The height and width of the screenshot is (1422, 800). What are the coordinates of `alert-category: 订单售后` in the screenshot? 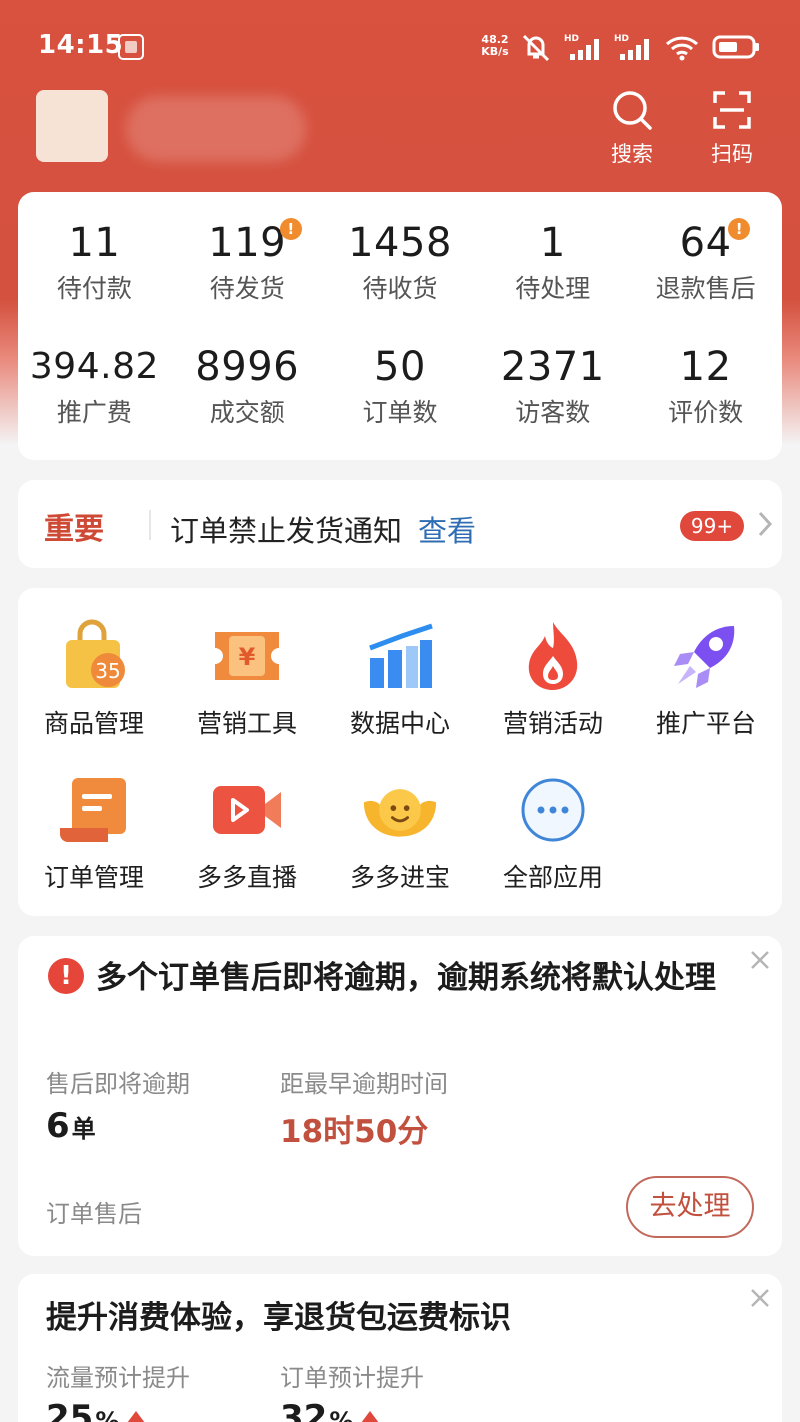 It's located at (94, 1214).